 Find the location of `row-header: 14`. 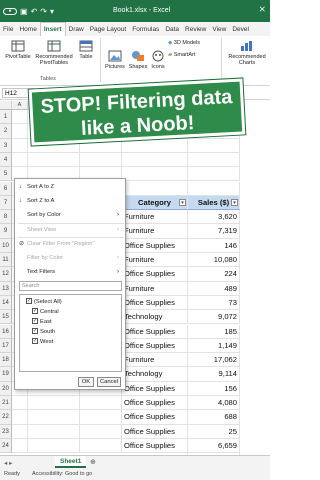

row-header: 14 is located at coordinates (6, 303).